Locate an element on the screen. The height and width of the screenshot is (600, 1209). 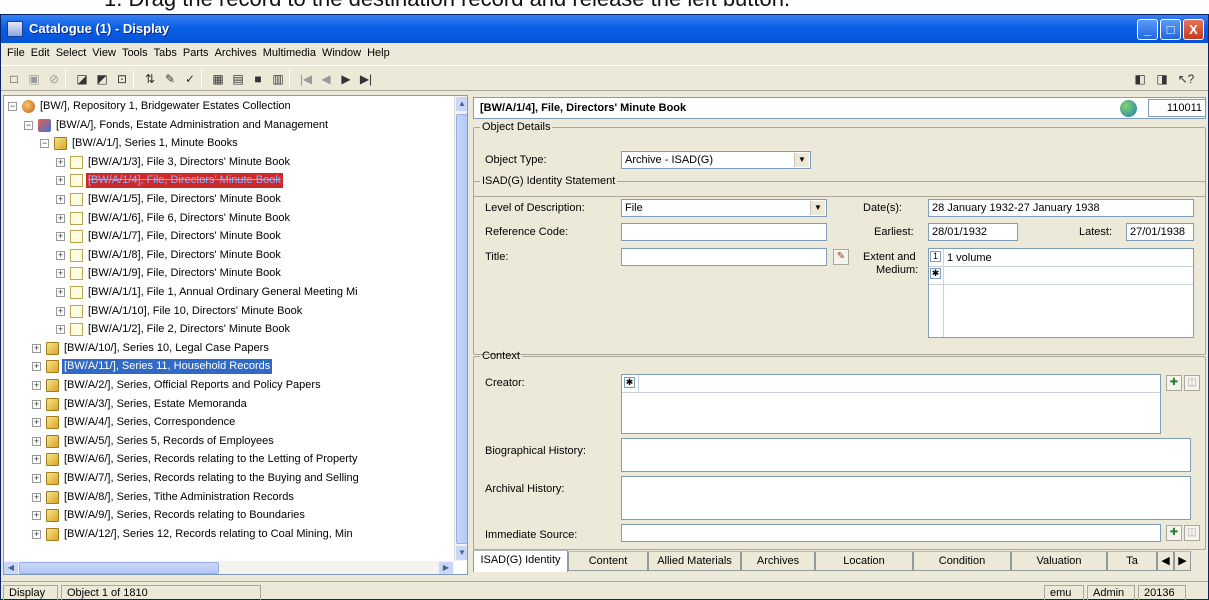
scroll-down-icon: ▼ is located at coordinates (461, 553).